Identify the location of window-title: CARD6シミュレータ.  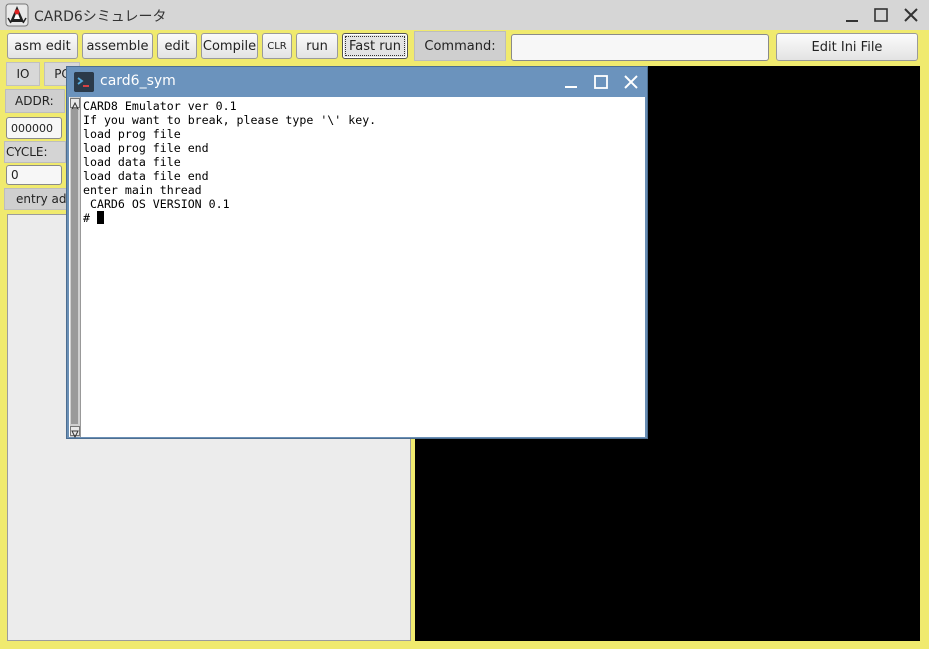
(100, 17).